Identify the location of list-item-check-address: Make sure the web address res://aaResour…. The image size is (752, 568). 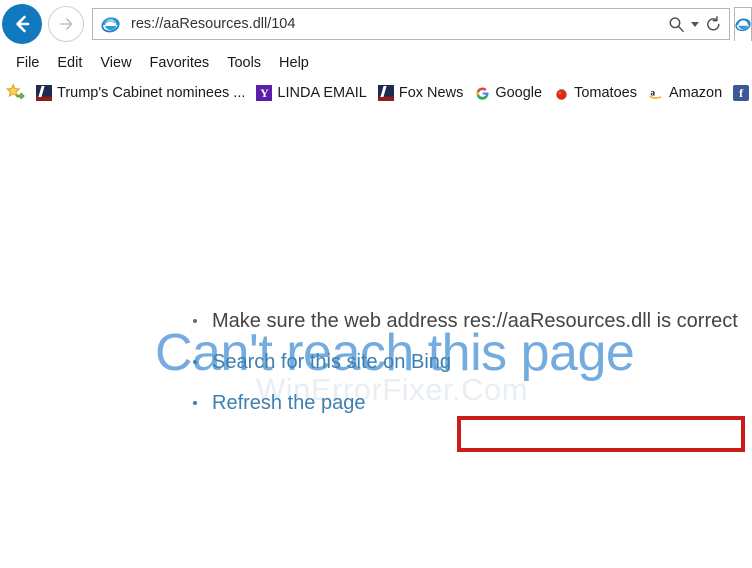
(464, 321).